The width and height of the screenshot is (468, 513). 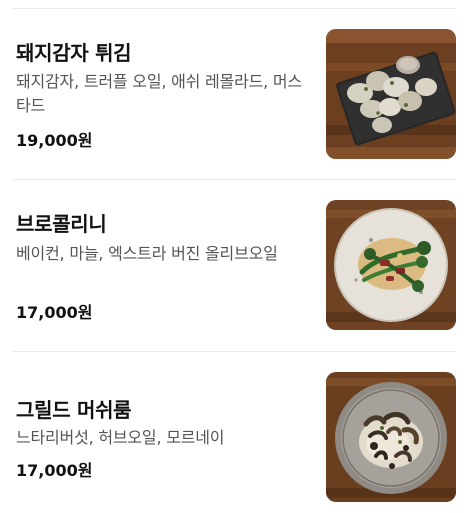 What do you see at coordinates (74, 410) in the screenshot?
I see `menu-item-name: 그릴드 머쉬룸` at bounding box center [74, 410].